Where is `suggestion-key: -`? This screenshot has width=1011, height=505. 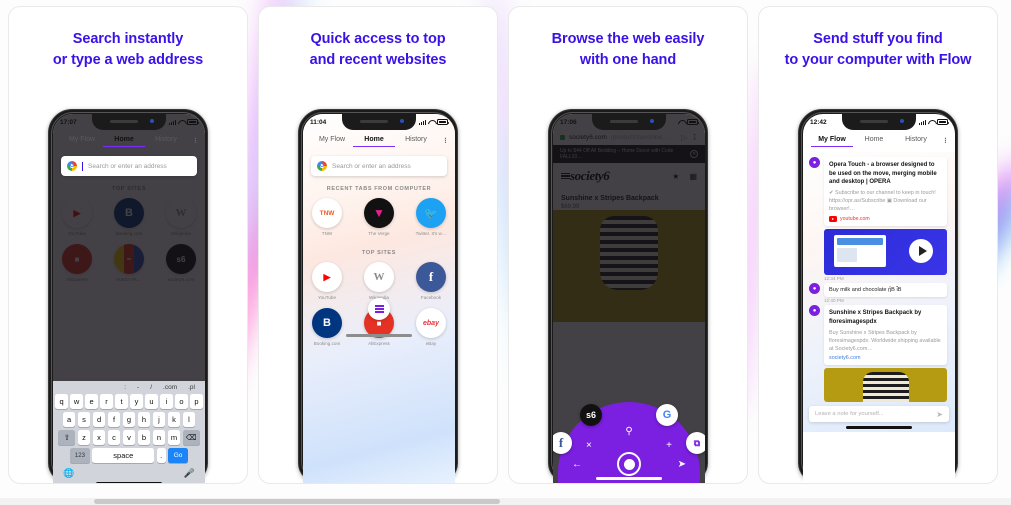
suggestion-key: - is located at coordinates (138, 387).